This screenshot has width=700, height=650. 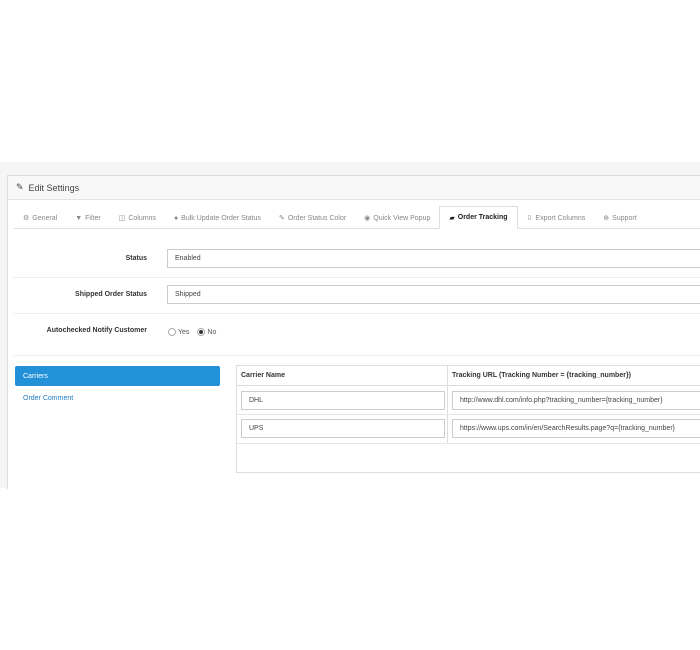 What do you see at coordinates (26, 218) in the screenshot?
I see `gear-icon: ⚙` at bounding box center [26, 218].